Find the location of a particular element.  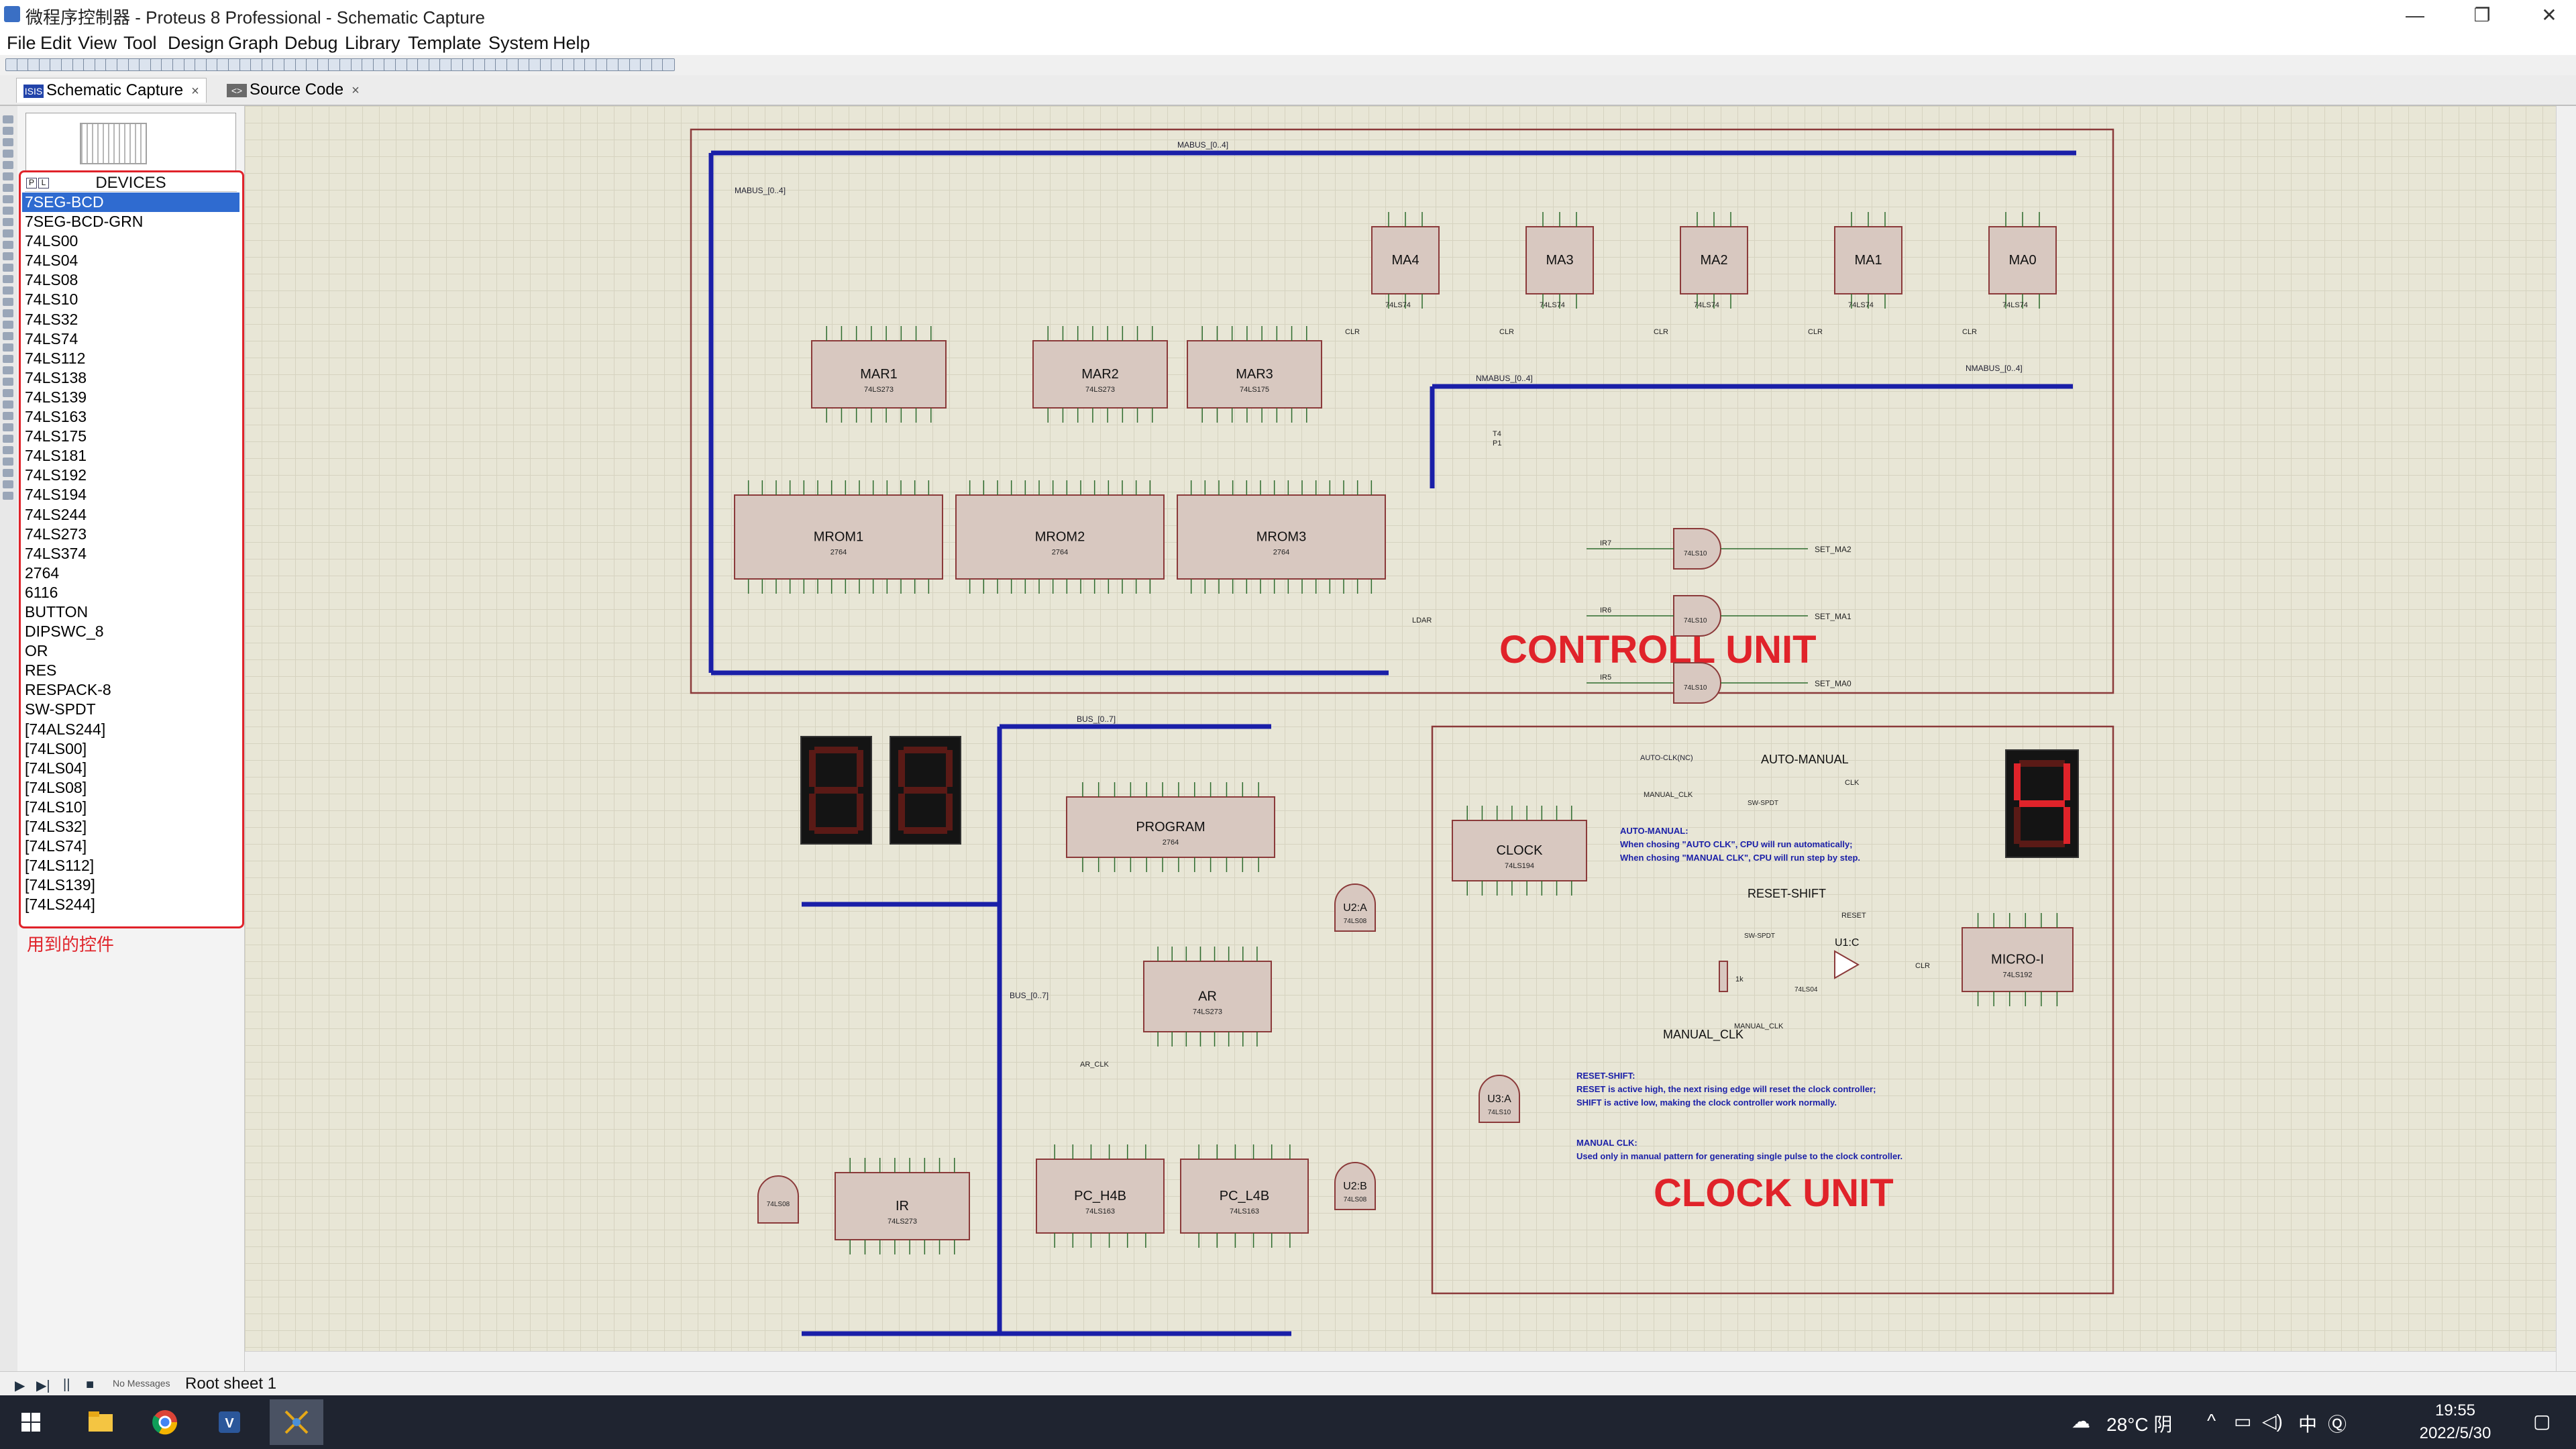

close-button: ✕ is located at coordinates (2542, 15).